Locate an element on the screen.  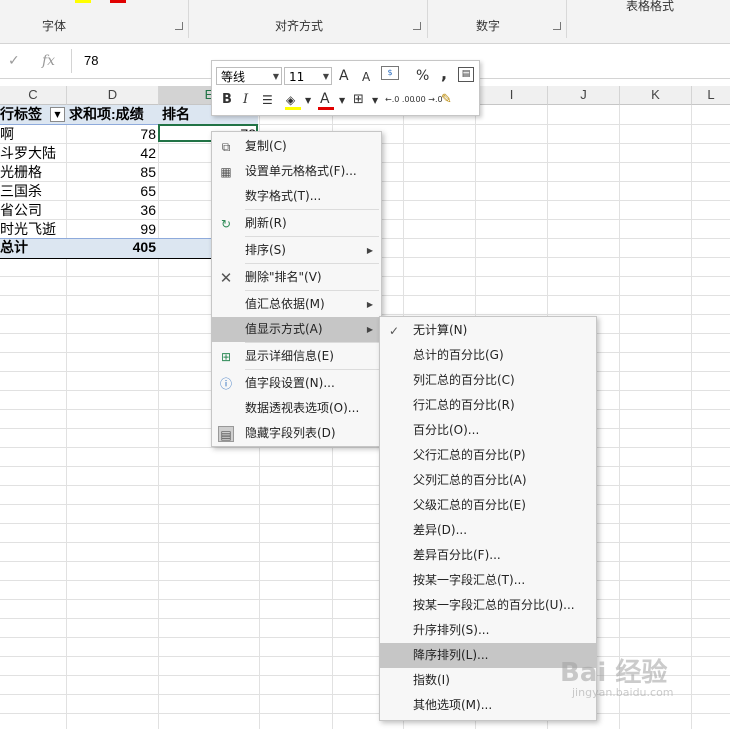
font-name-select: 等线 ▼ is located at coordinates (249, 76).